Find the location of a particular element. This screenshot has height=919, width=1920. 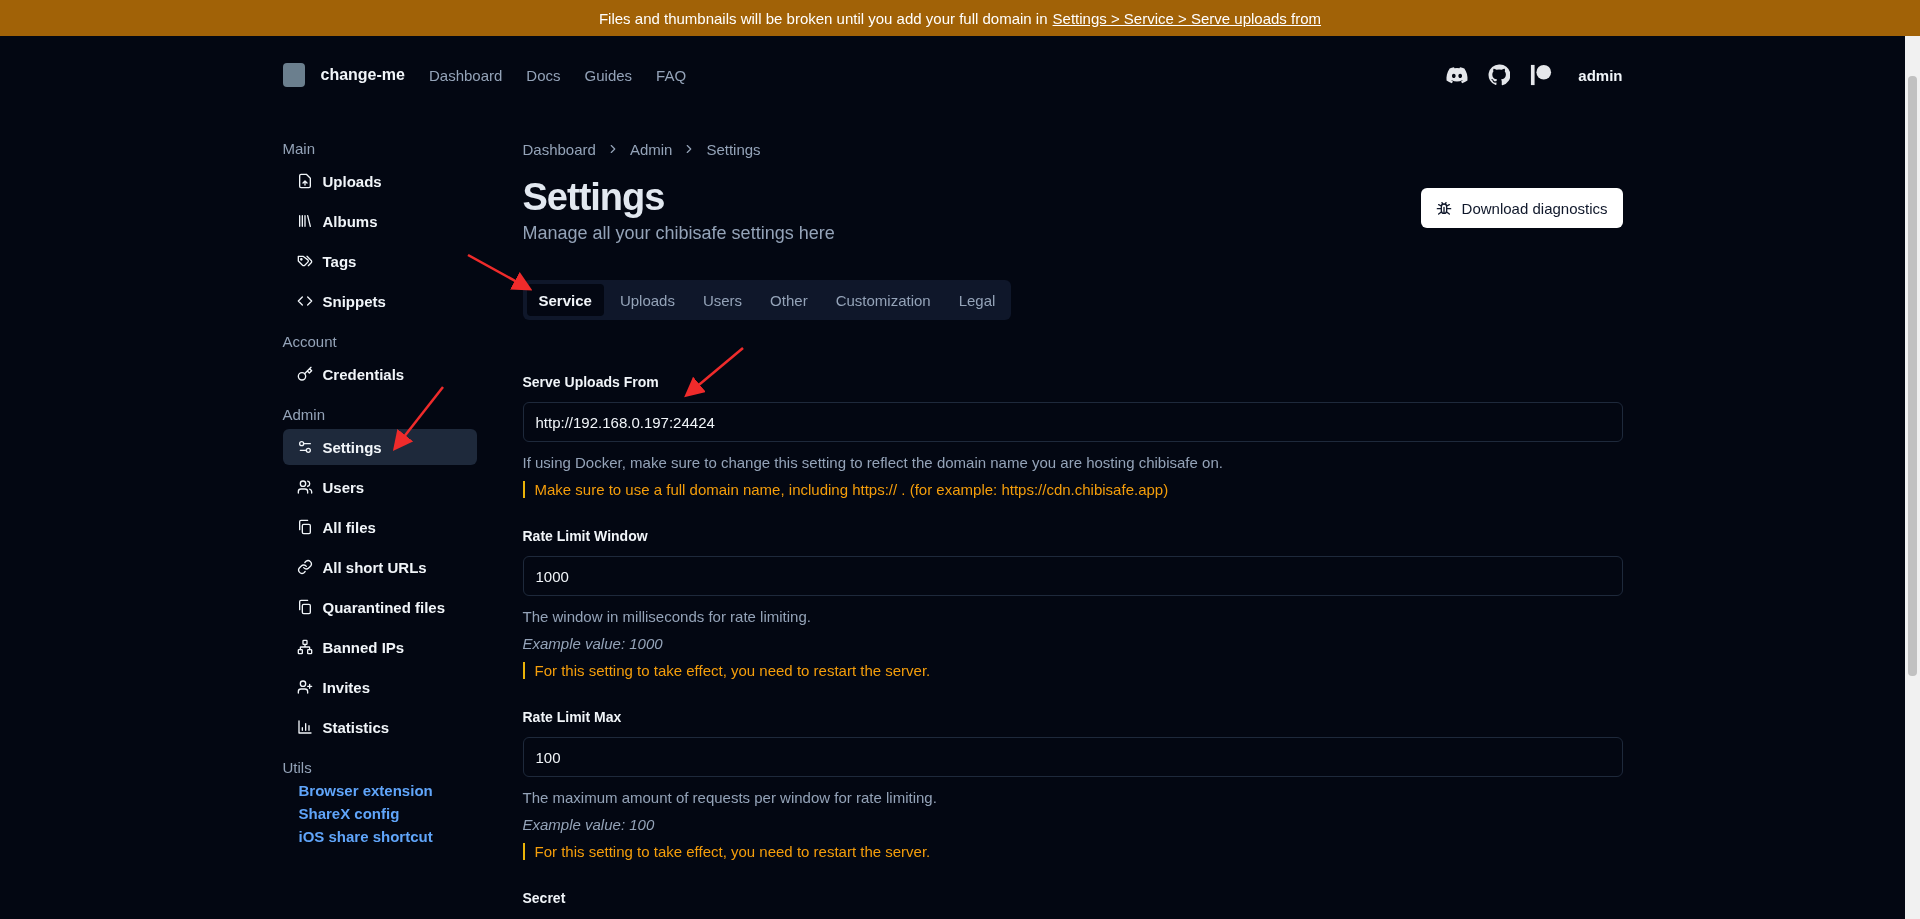

tab: Legal is located at coordinates (977, 300).